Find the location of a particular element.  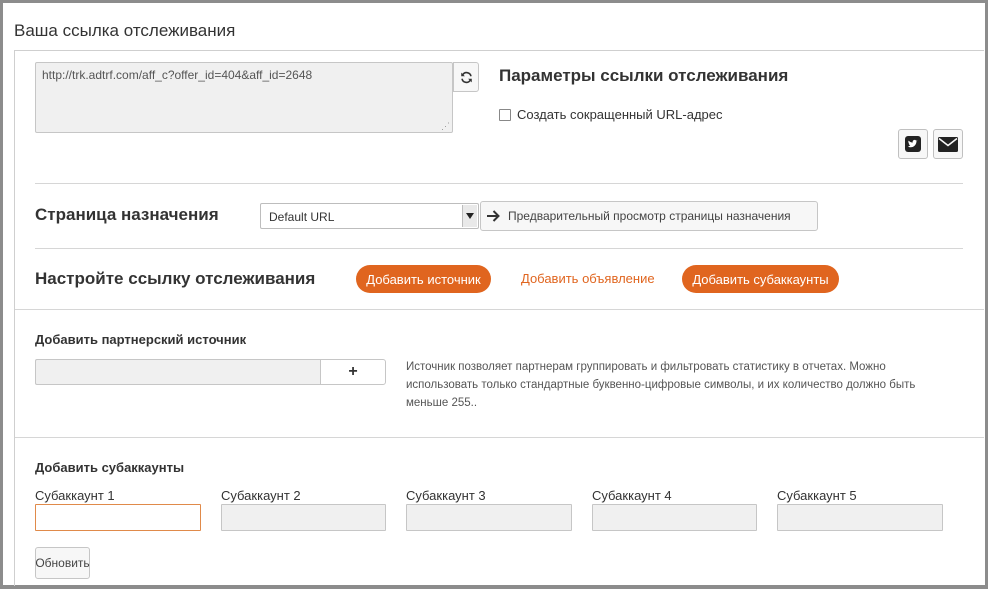

subaccount-4-input is located at coordinates (674, 517).